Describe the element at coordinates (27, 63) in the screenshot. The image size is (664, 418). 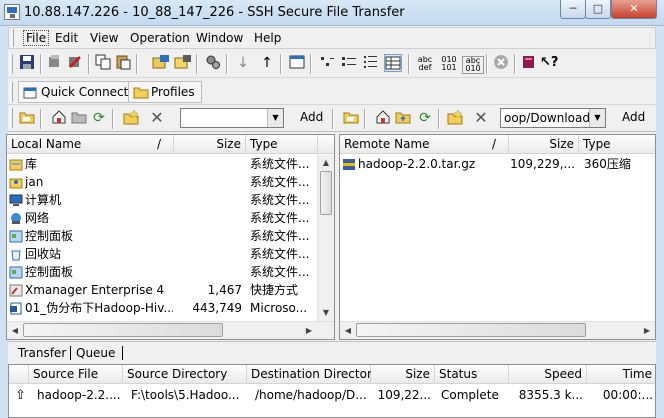
I see `save-icon` at that location.